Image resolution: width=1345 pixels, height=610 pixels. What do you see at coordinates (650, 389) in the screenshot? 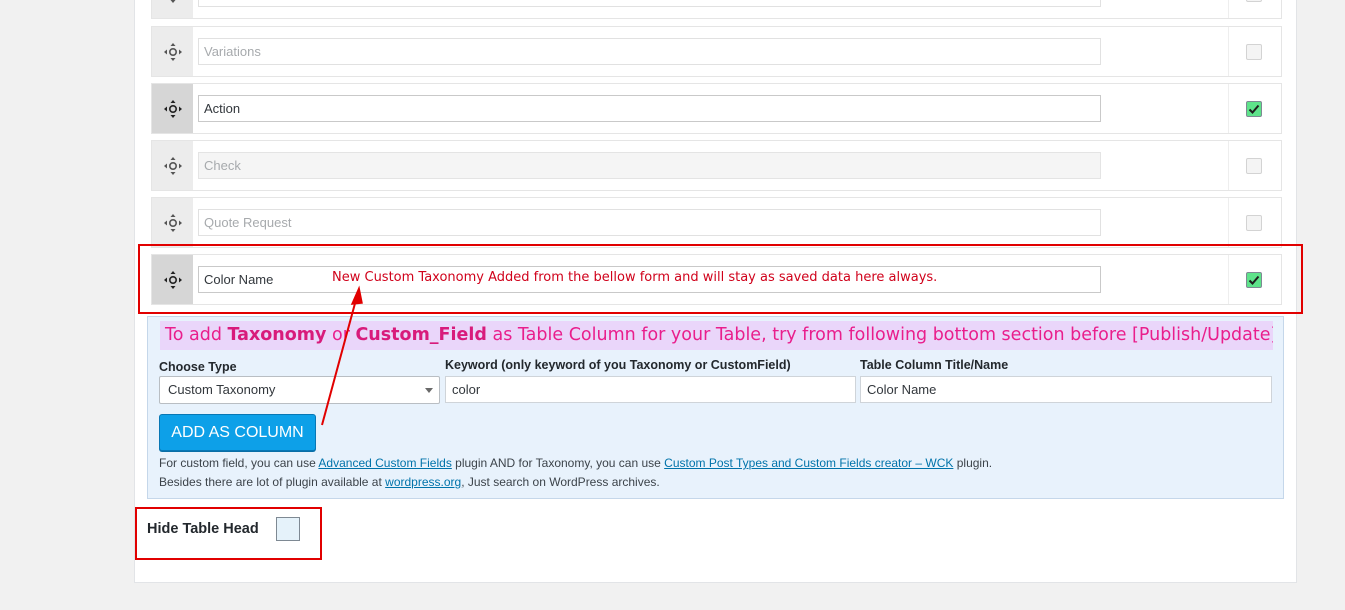
I see `keyword-input: color` at bounding box center [650, 389].